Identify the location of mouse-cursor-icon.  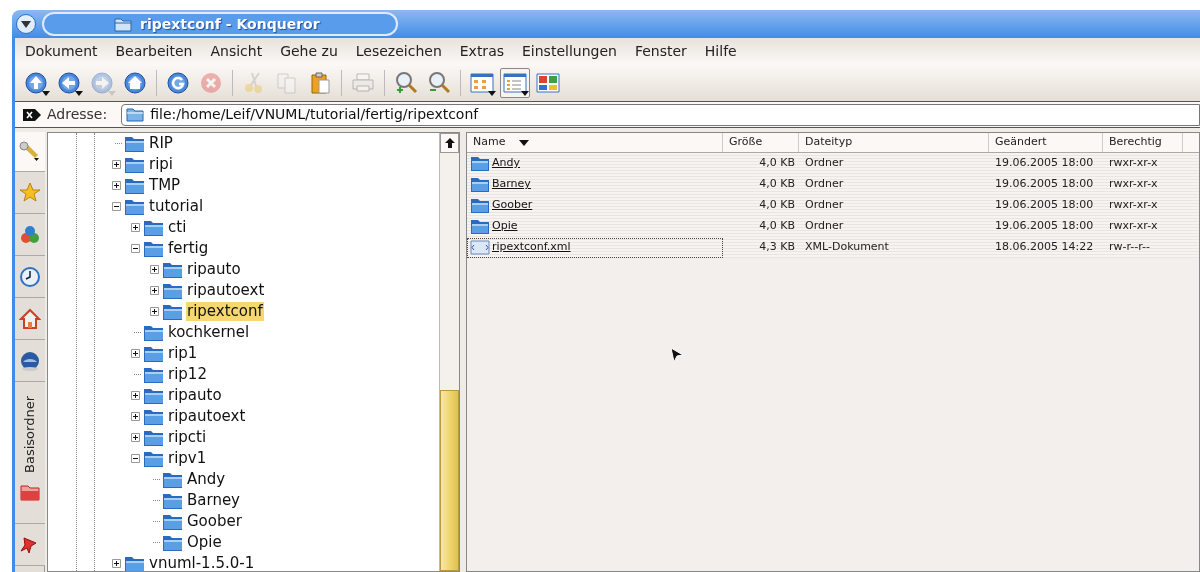
(677, 355).